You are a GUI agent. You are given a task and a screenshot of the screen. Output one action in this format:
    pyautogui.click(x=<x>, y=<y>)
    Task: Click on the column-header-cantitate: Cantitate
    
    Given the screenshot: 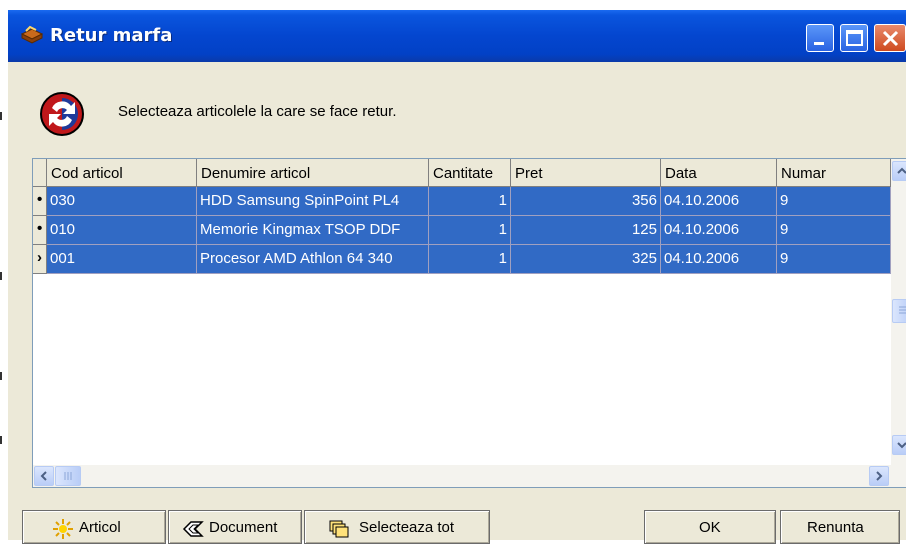 What is the action you would take?
    pyautogui.click(x=470, y=173)
    